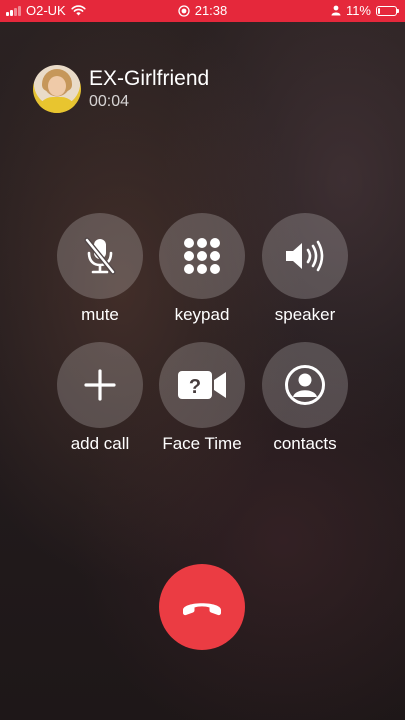 The width and height of the screenshot is (405, 720). What do you see at coordinates (305, 443) in the screenshot?
I see `contacts-label: contacts` at bounding box center [305, 443].